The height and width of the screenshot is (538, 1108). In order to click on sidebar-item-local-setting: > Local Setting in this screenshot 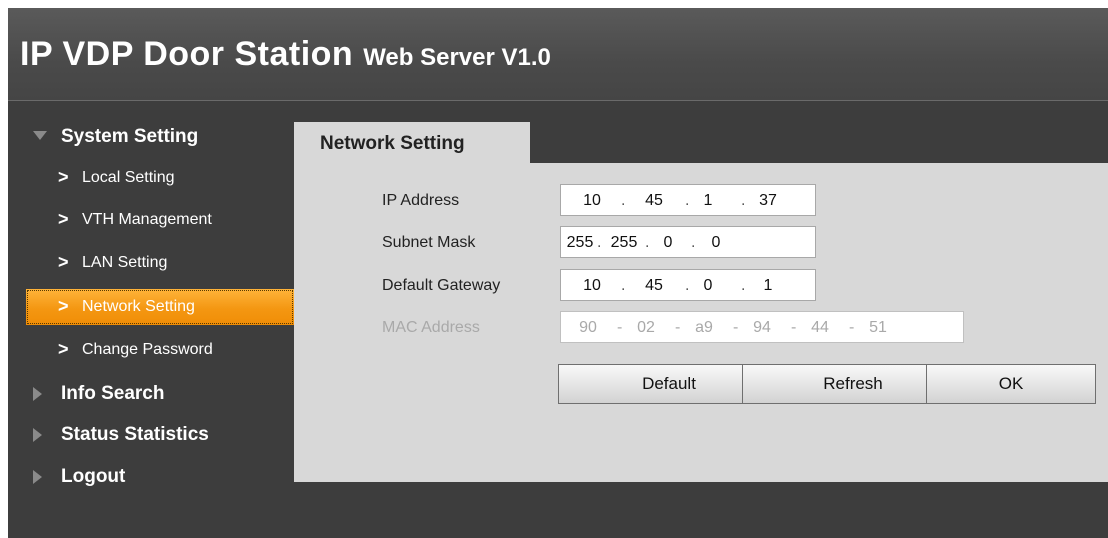, I will do `click(160, 178)`.